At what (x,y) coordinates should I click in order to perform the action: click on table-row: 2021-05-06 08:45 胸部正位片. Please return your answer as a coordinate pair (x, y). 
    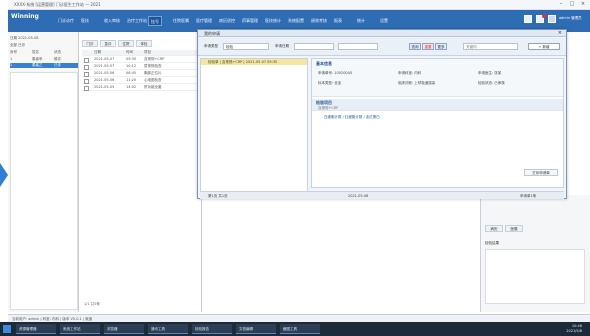
    Looking at the image, I should click on (141, 74).